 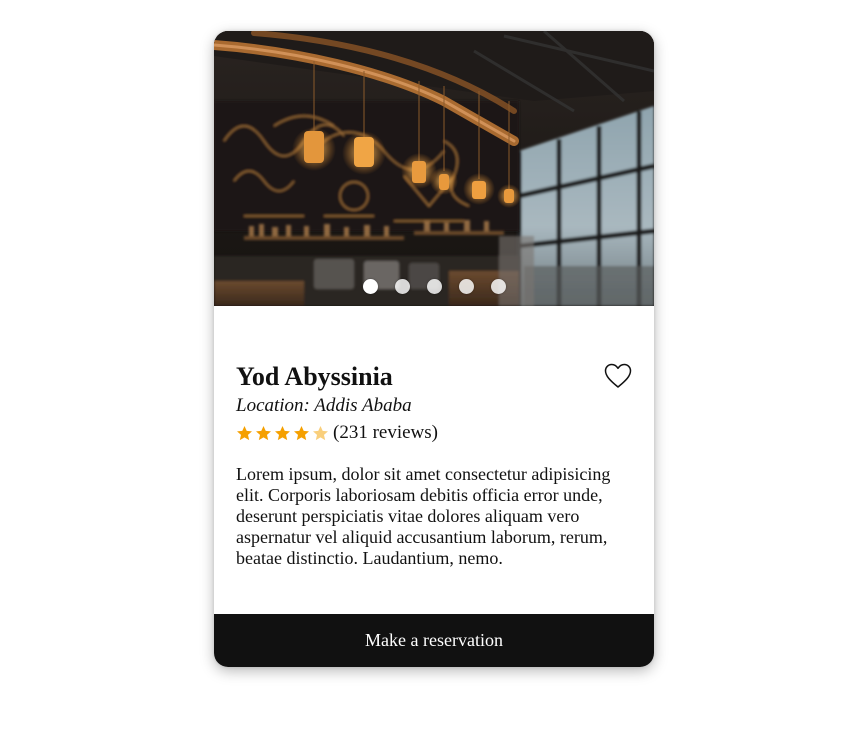 I want to click on make-reservation-button: Make a reservation, so click(x=434, y=640).